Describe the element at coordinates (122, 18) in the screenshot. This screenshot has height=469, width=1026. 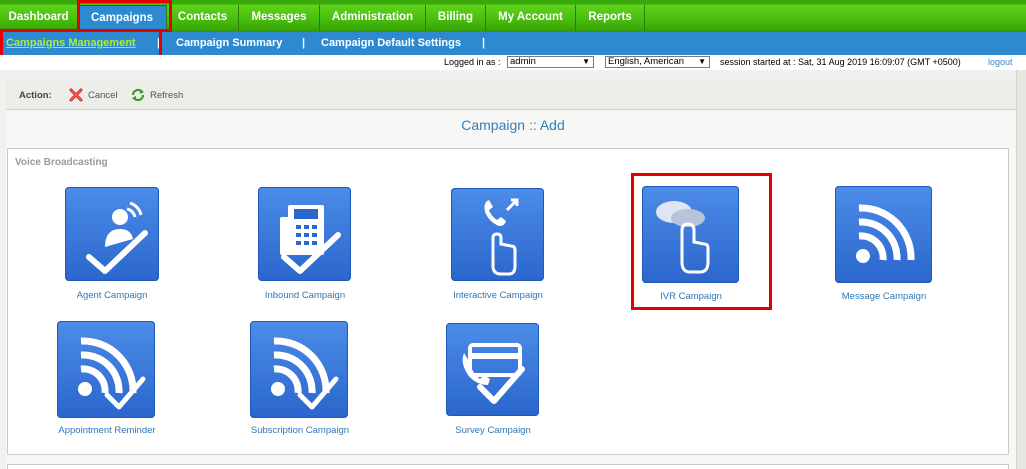
I see `nav-campaigns: Campaigns` at that location.